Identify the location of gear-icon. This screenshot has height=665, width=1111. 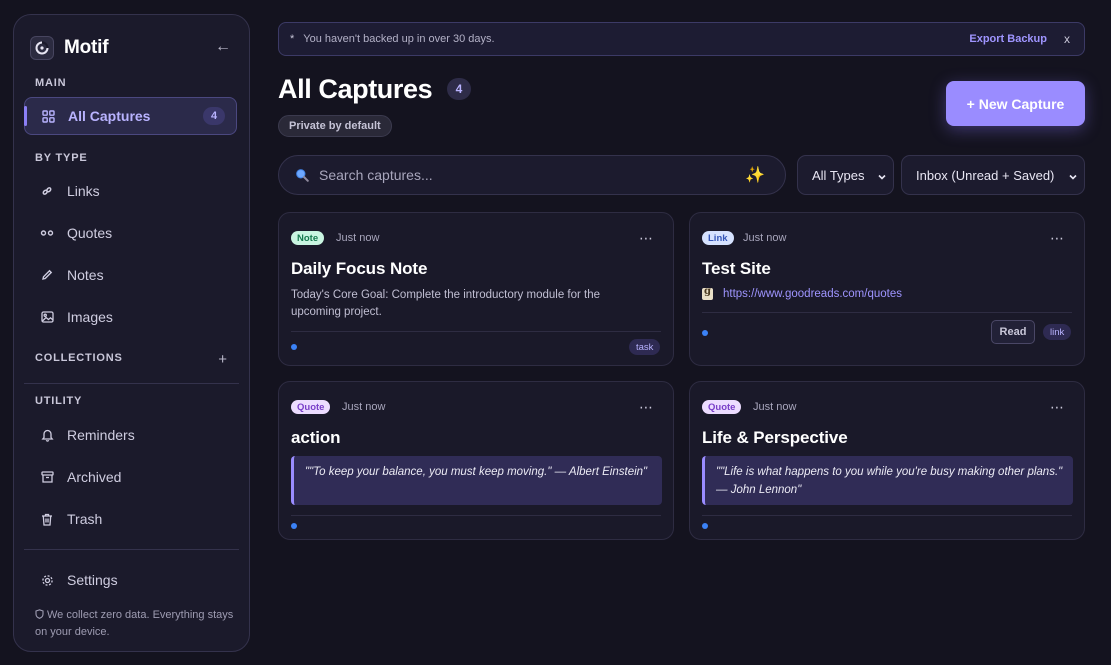
(47, 580).